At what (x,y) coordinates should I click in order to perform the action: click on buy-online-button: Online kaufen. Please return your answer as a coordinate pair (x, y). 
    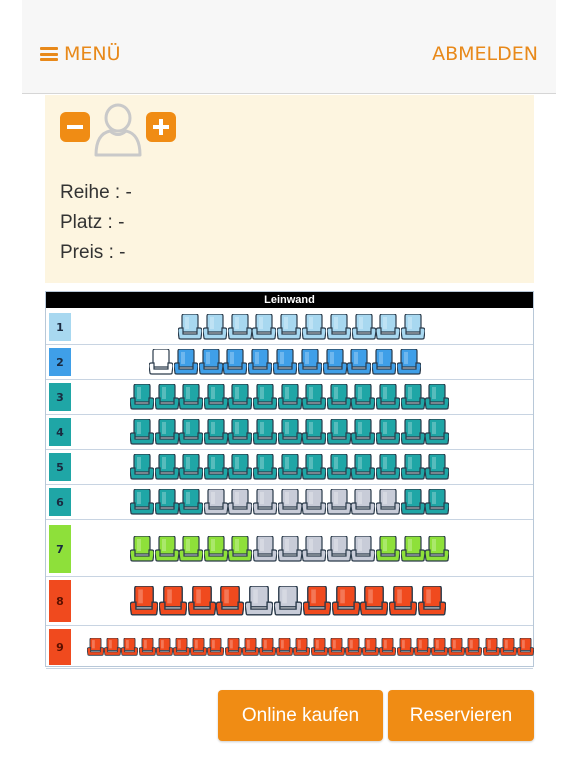
    Looking at the image, I should click on (300, 715).